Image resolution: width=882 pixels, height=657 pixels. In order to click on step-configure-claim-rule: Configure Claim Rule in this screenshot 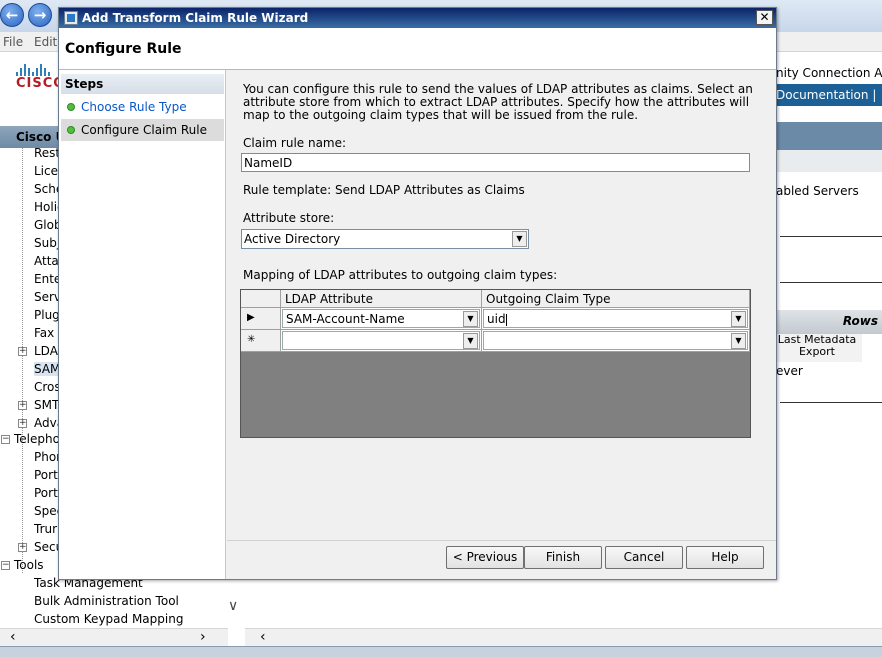, I will do `click(142, 130)`.